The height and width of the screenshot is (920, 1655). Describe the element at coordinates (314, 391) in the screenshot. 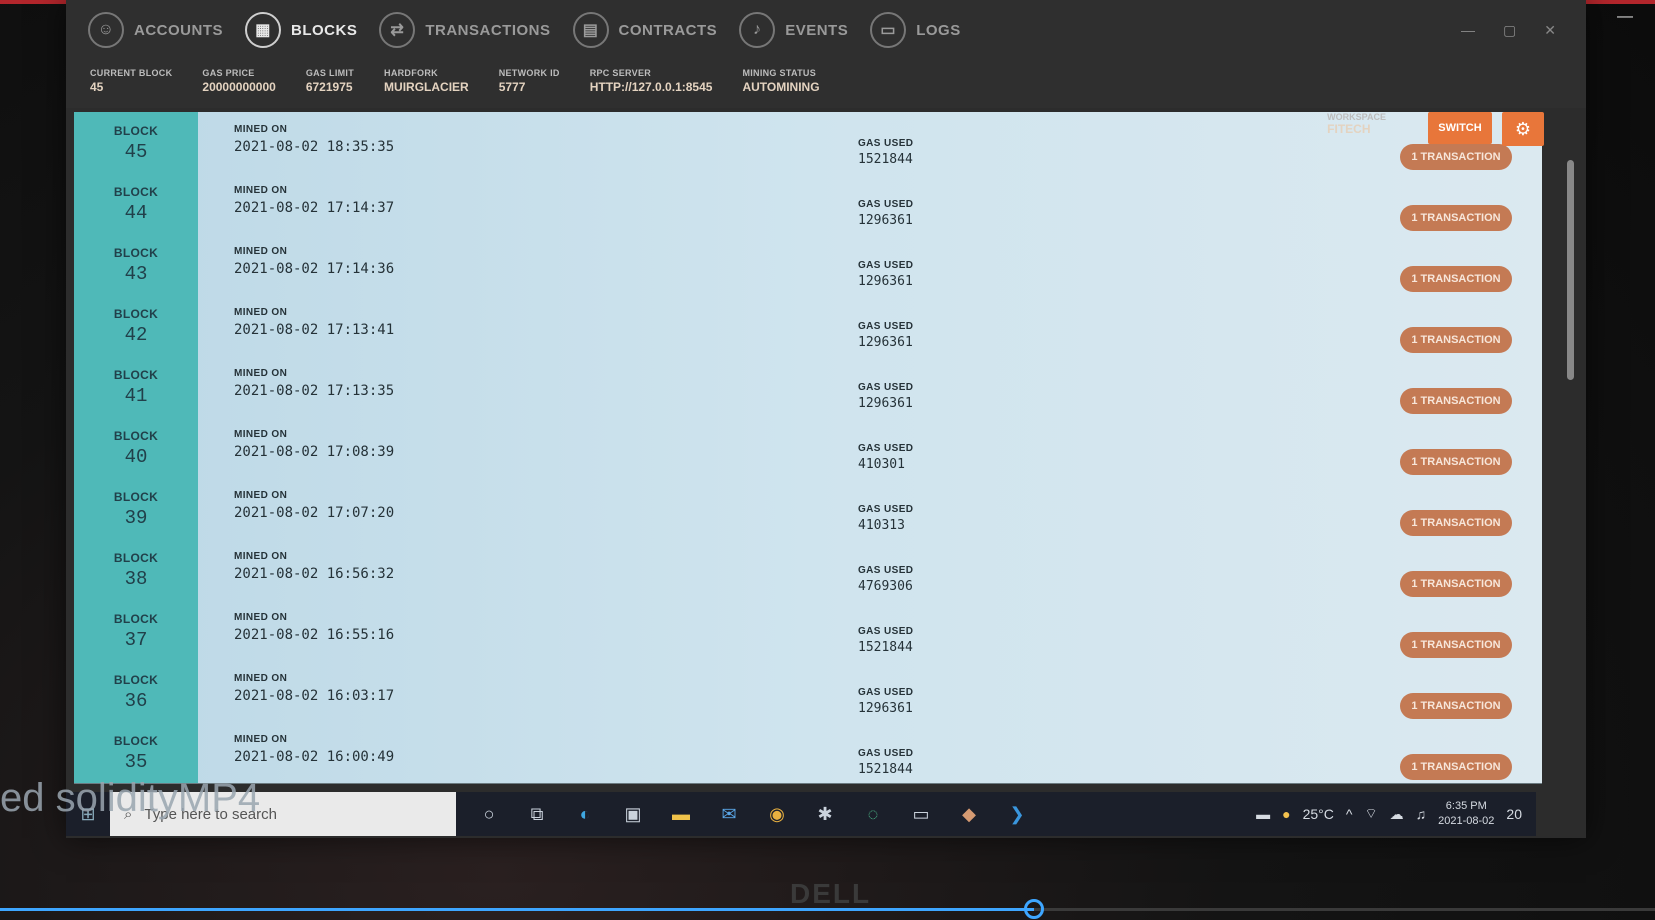

I see `mined-on-value: 2021-08-02 17:13:35` at that location.